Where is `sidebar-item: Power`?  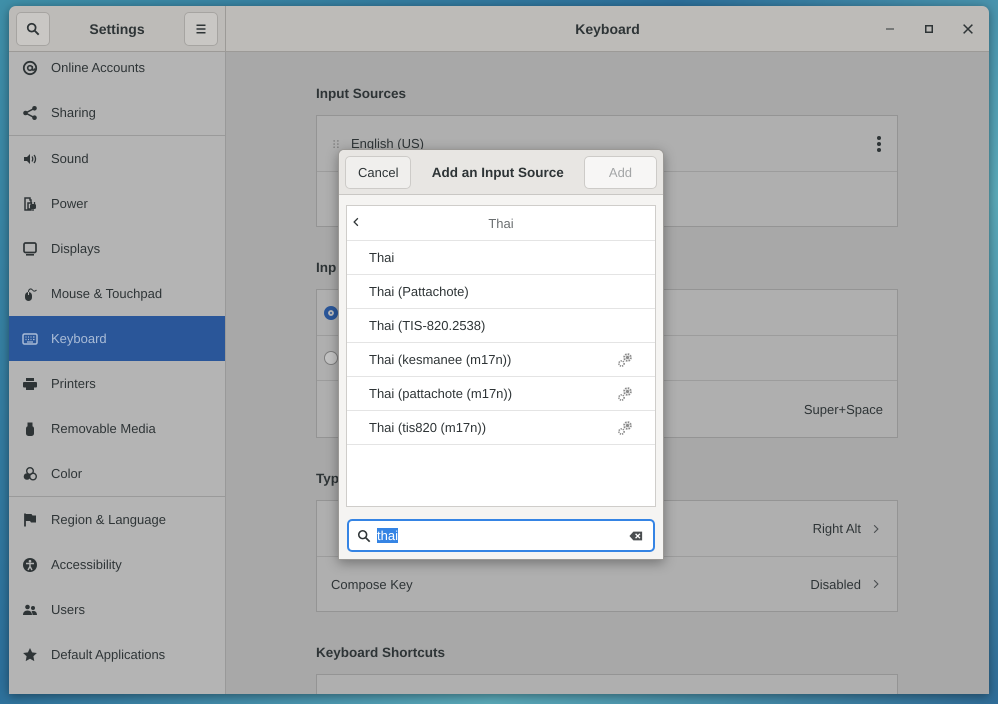
sidebar-item: Power is located at coordinates (117, 203).